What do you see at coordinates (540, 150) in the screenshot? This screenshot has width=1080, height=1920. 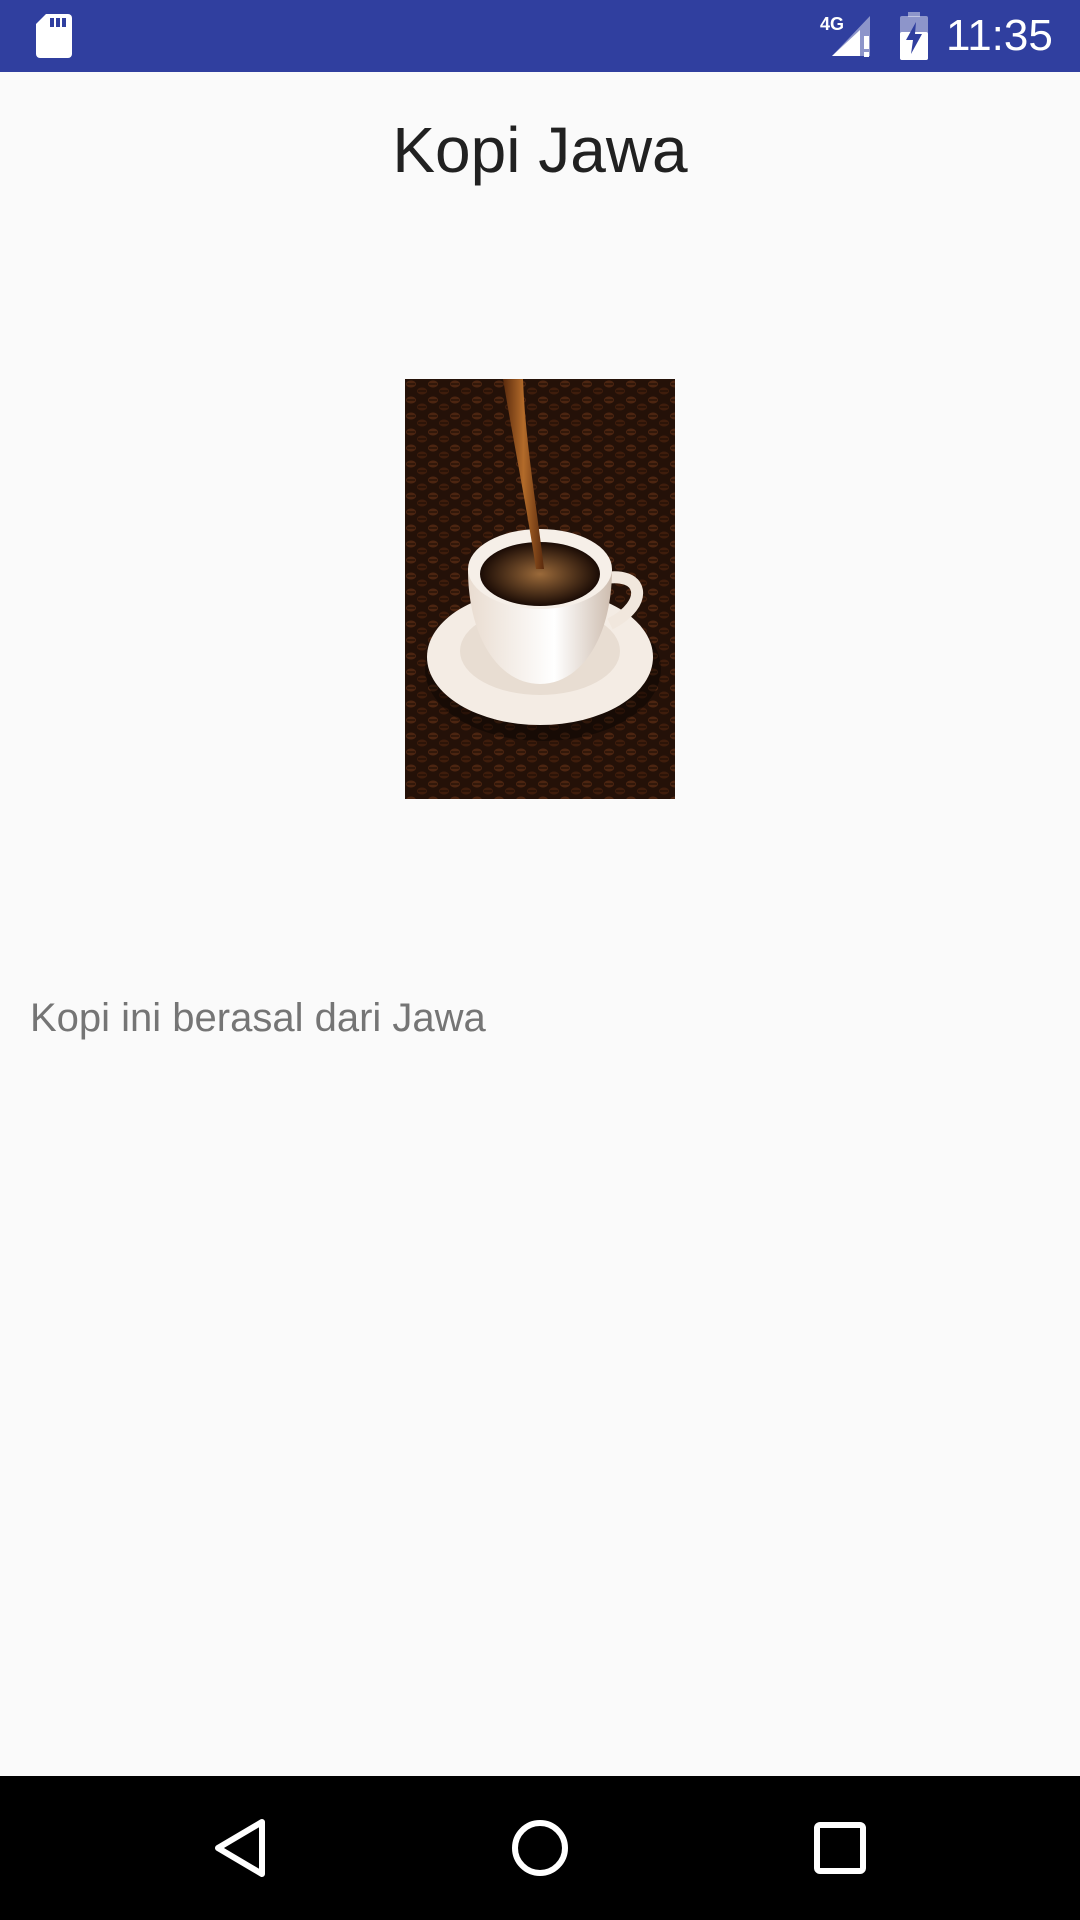 I see `page-title: Kopi Jawa` at bounding box center [540, 150].